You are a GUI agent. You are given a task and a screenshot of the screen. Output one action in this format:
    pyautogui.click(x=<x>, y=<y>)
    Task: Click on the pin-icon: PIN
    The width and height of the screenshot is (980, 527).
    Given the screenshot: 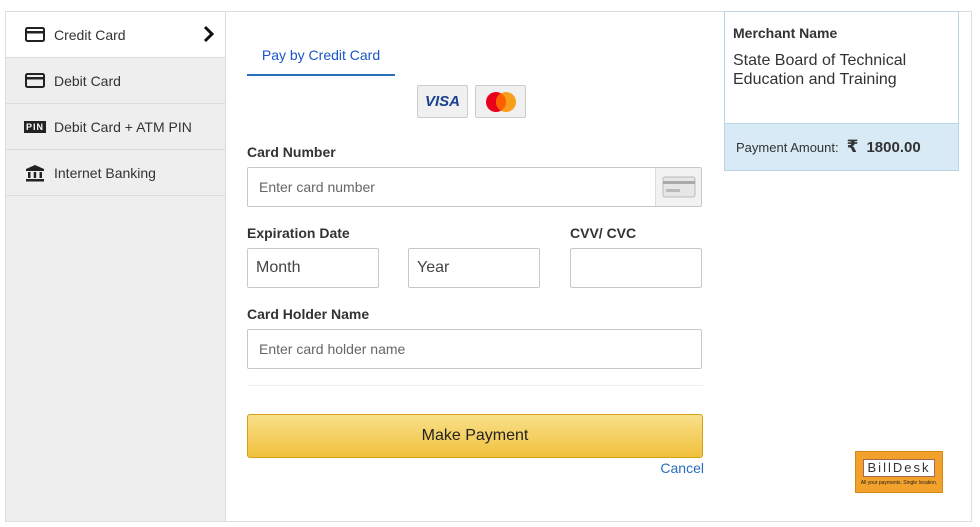 What is the action you would take?
    pyautogui.click(x=35, y=127)
    